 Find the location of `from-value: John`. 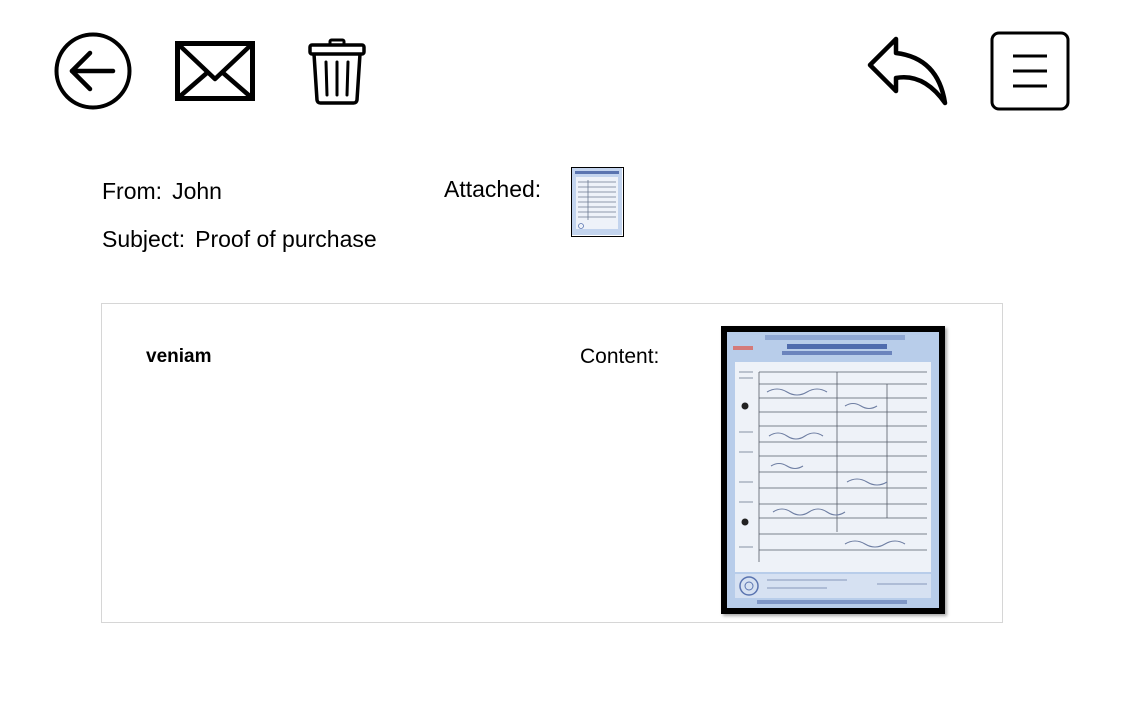

from-value: John is located at coordinates (197, 191).